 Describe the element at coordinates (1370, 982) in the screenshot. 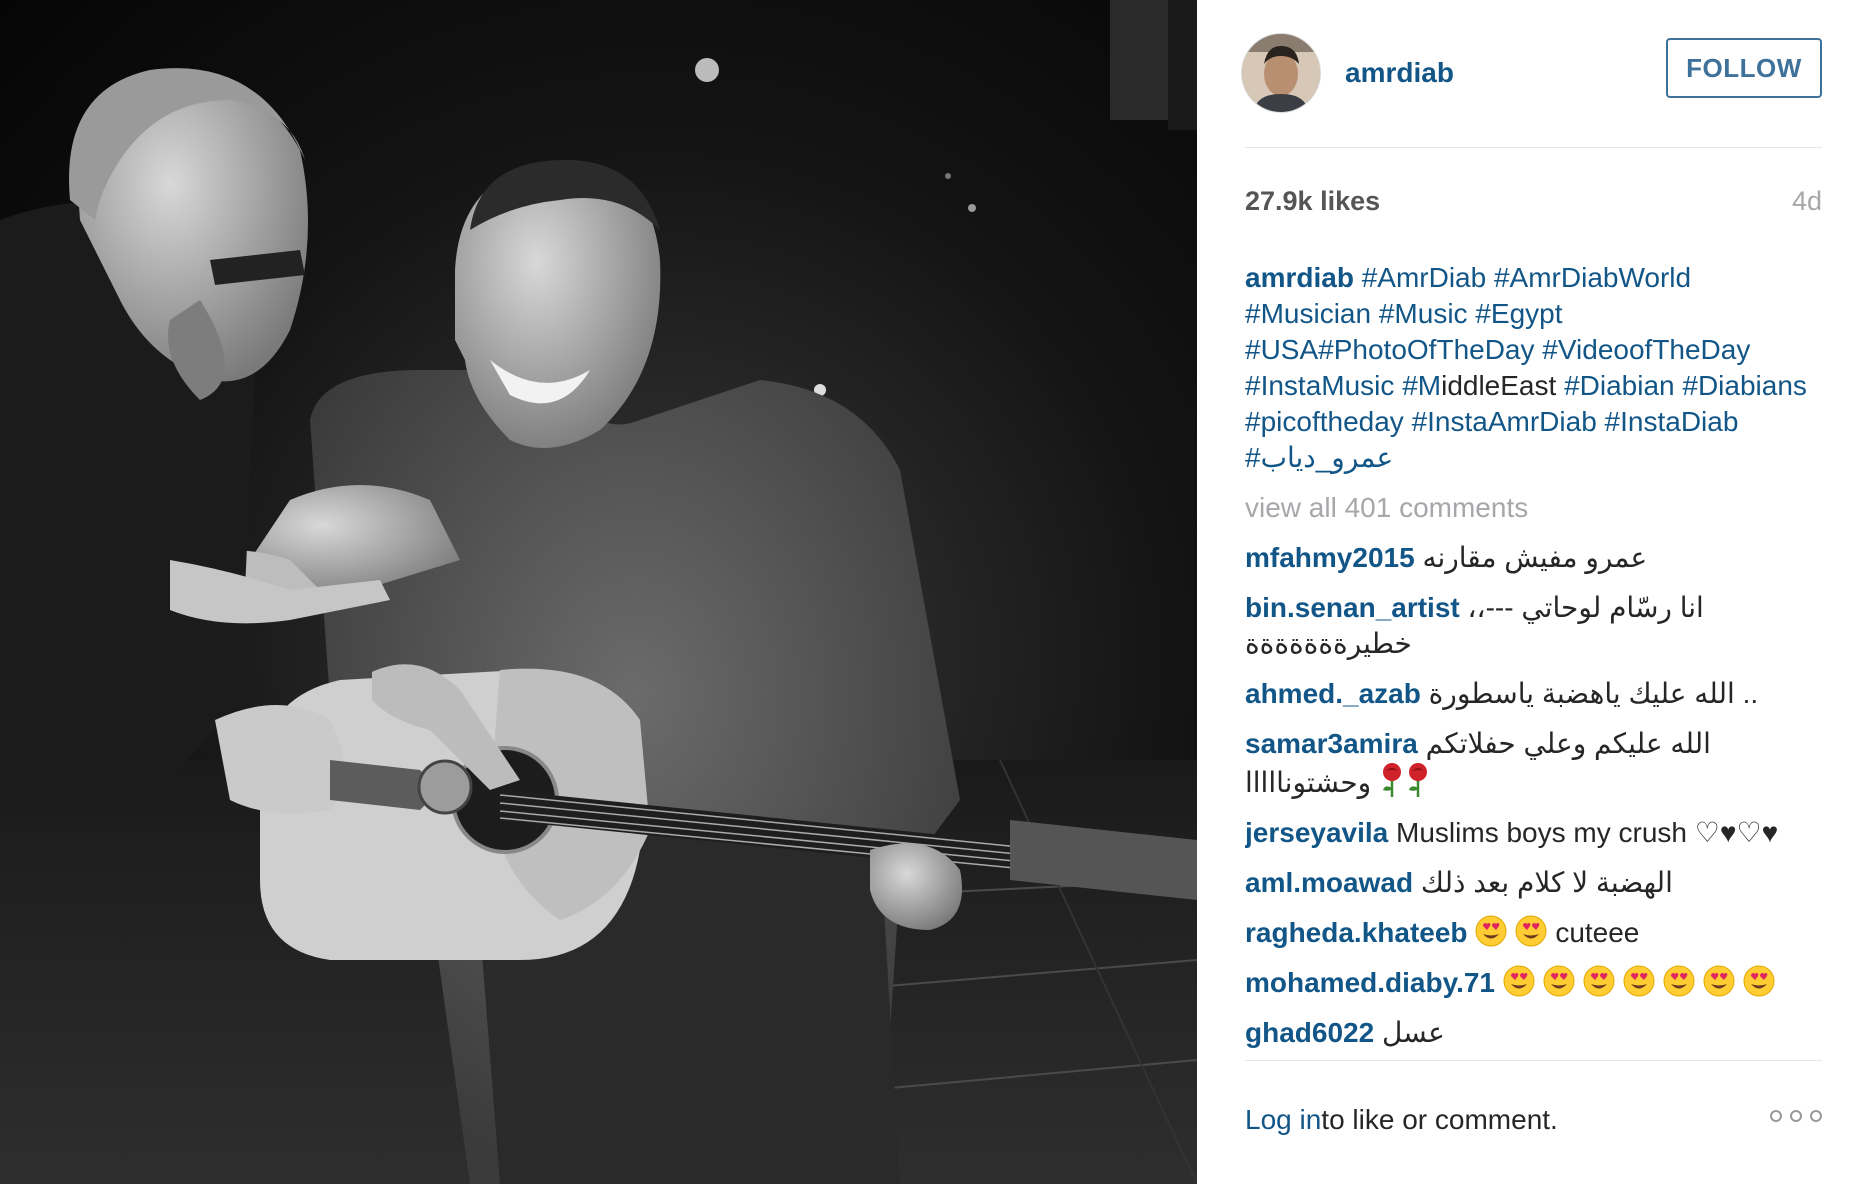

I see `comment-username: mohamed.diaby.71` at that location.